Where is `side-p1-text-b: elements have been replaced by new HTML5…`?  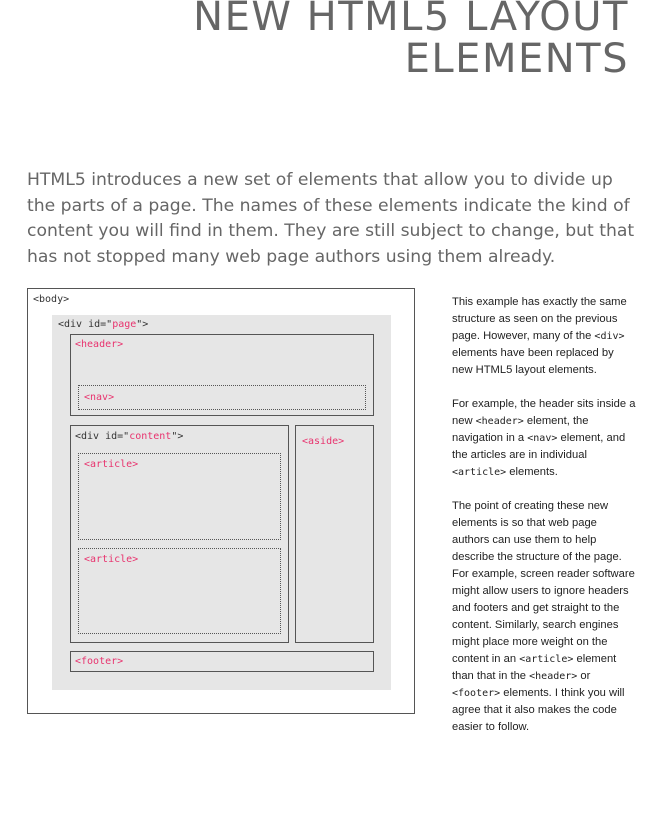
side-p1-text-b: elements have been replaced by new HTML5… is located at coordinates (533, 361).